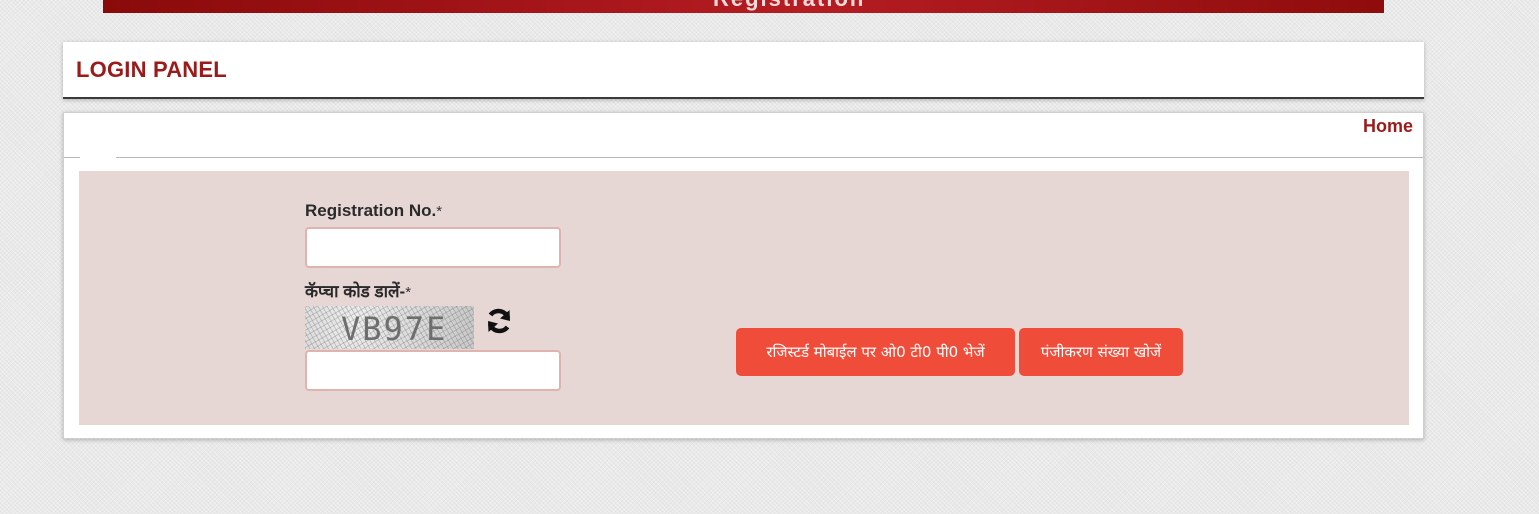 The height and width of the screenshot is (514, 1539). What do you see at coordinates (394, 329) in the screenshot?
I see `captcha-code: VB97E` at bounding box center [394, 329].